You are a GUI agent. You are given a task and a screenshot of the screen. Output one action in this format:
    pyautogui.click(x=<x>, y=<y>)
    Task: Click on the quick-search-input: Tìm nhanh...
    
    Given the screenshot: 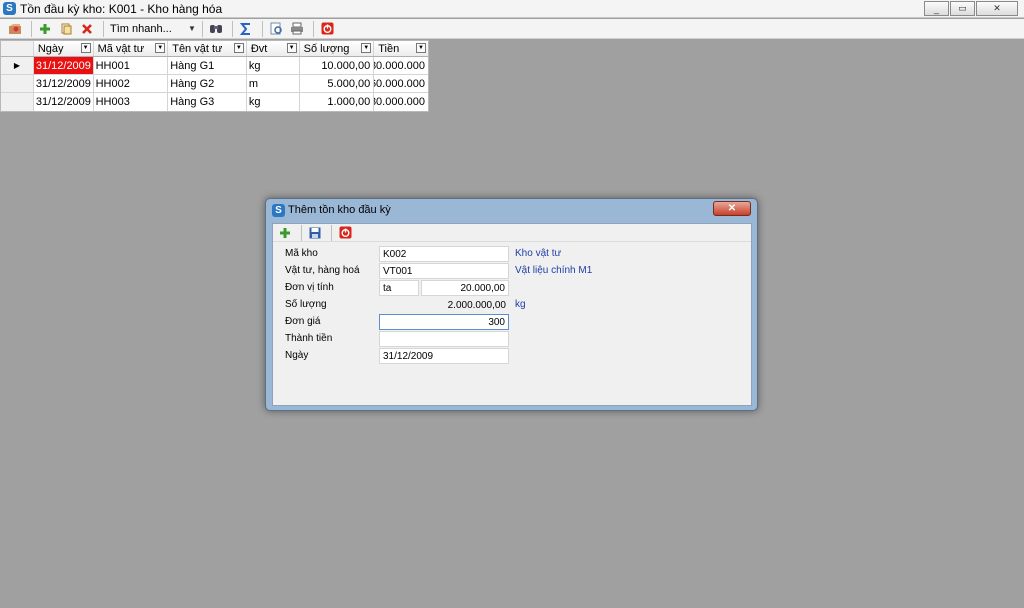 What is the action you would take?
    pyautogui.click(x=148, y=29)
    